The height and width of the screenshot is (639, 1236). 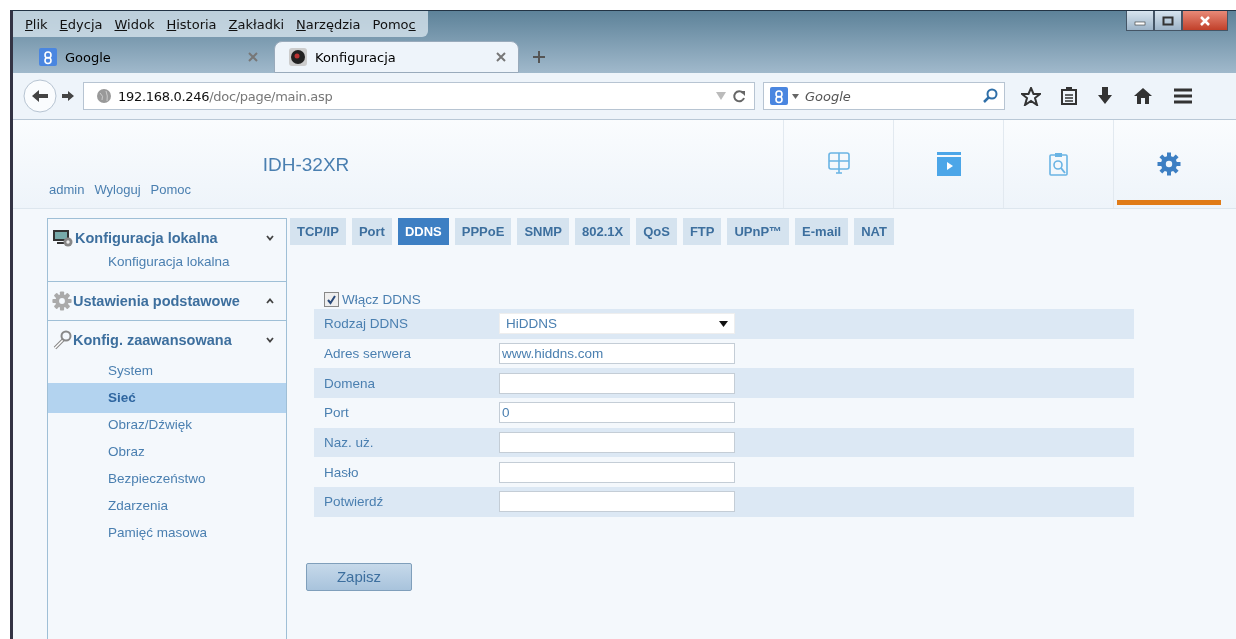 I want to click on new-tab-icon, so click(x=539, y=57).